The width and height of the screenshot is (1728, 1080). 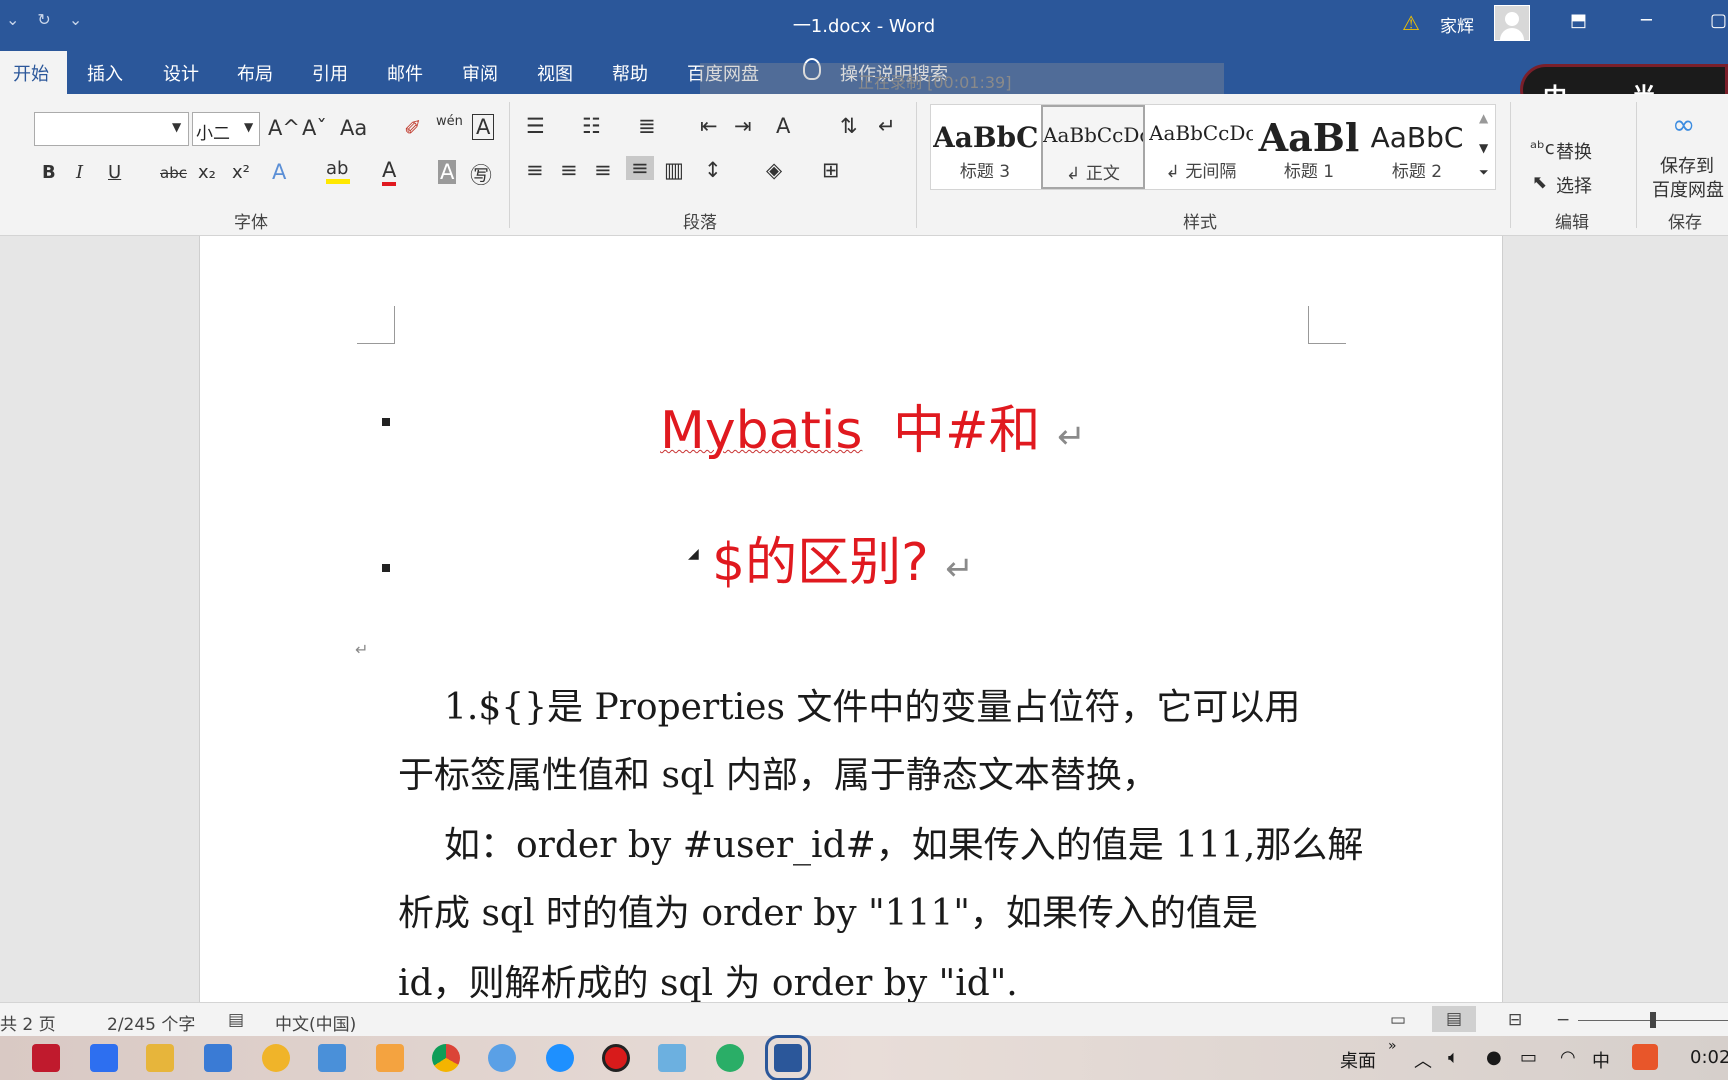 I want to click on multilevel-list-icon: ≣, so click(x=647, y=126).